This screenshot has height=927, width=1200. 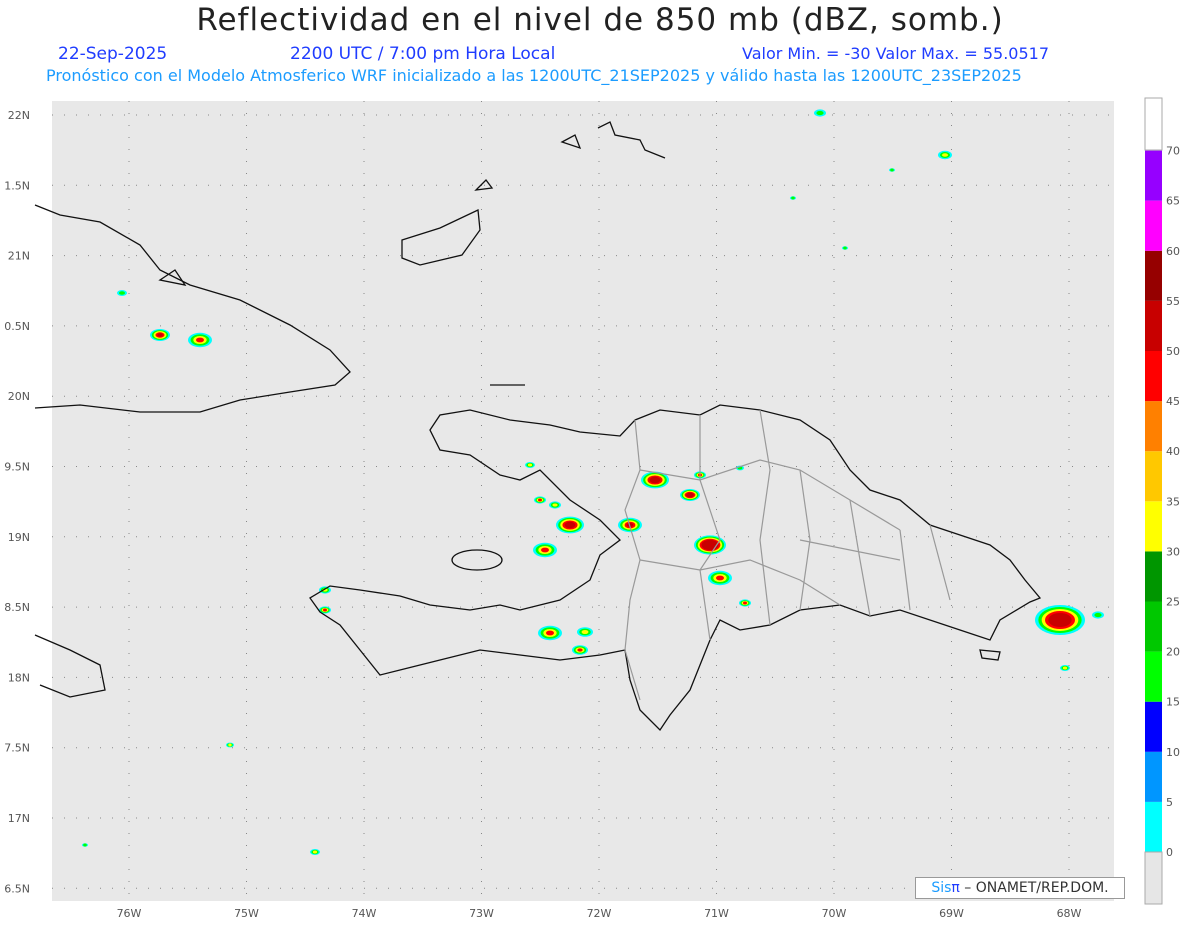 What do you see at coordinates (246, 913) in the screenshot?
I see `lon-label: 75W` at bounding box center [246, 913].